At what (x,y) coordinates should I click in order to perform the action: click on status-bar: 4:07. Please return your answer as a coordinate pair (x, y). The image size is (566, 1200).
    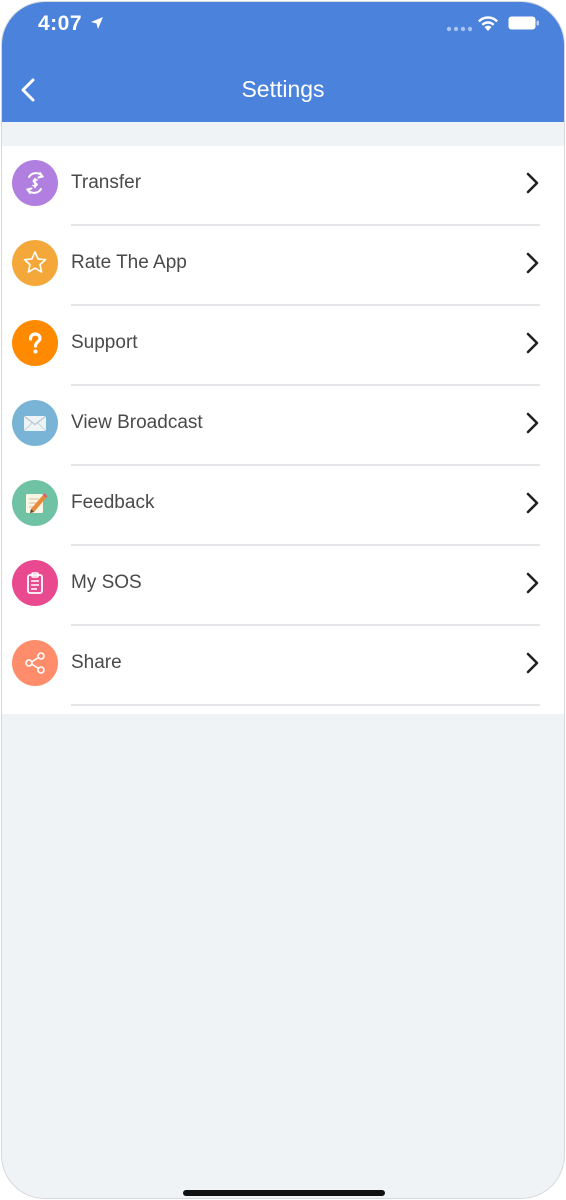
    Looking at the image, I should click on (283, 24).